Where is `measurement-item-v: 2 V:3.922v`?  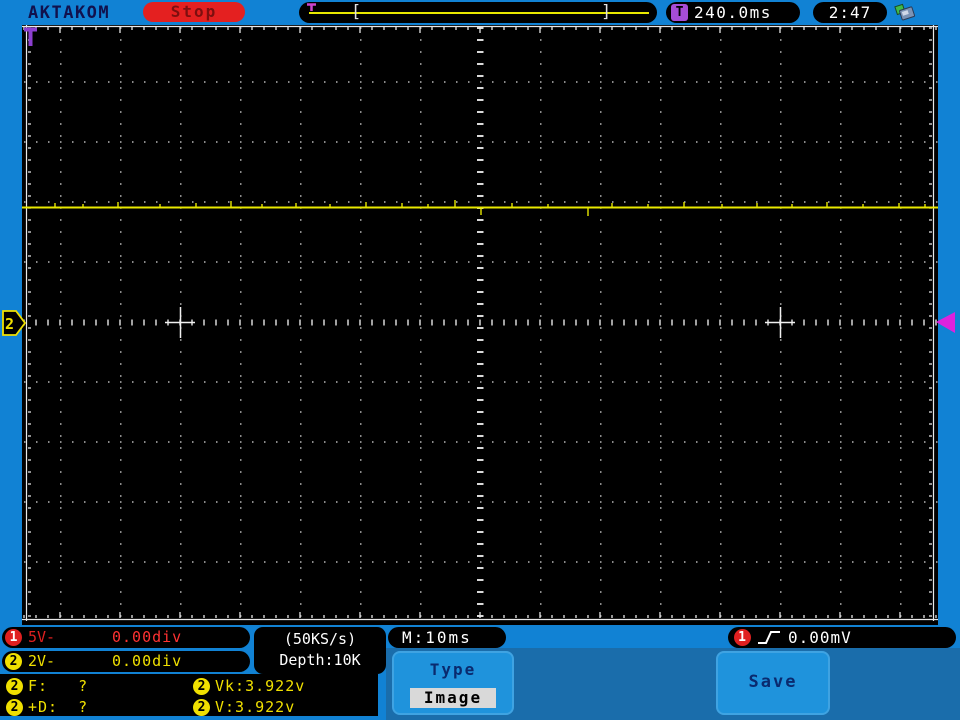 measurement-item-v: 2 V:3.922v is located at coordinates (283, 707).